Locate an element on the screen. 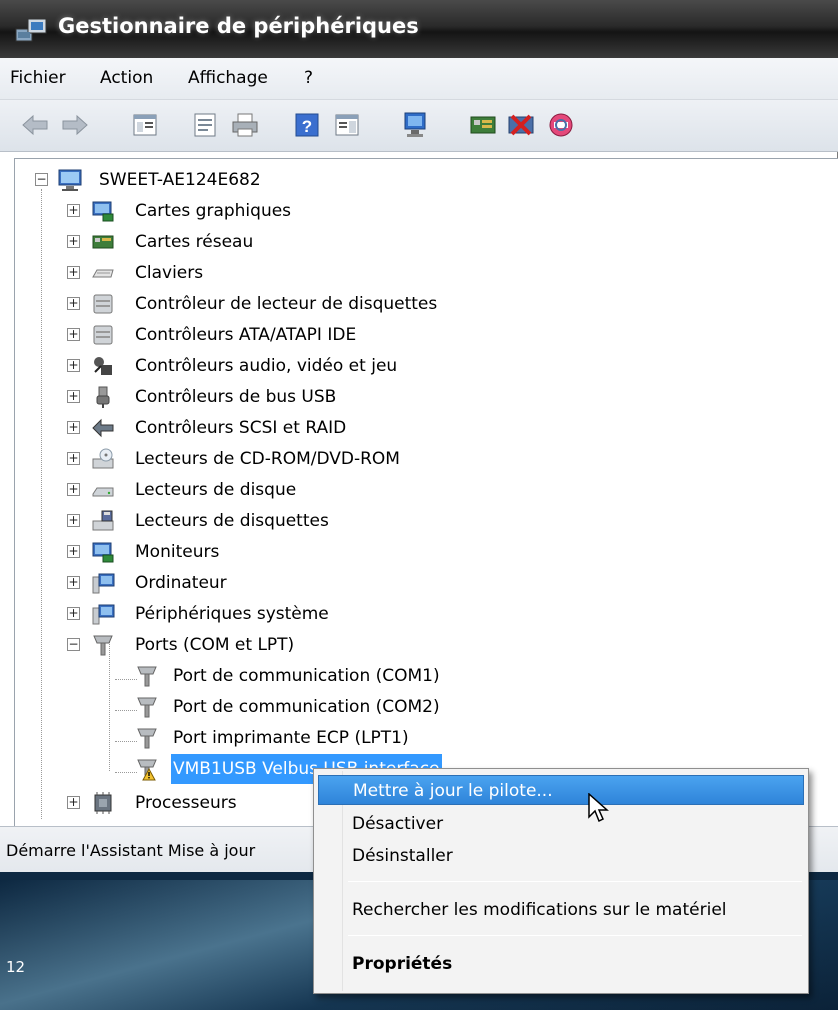 This screenshot has height=1010, width=838. tree-item-peripheriques-systeme: + Périphériques système is located at coordinates (365, 614).